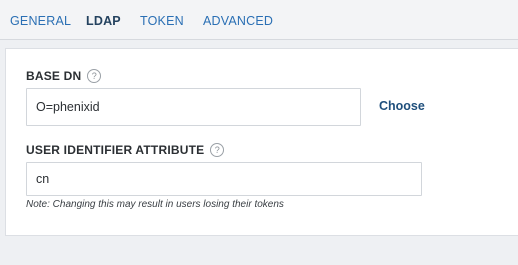 Image resolution: width=518 pixels, height=265 pixels. I want to click on tab-ldap: LDAP, so click(103, 21).